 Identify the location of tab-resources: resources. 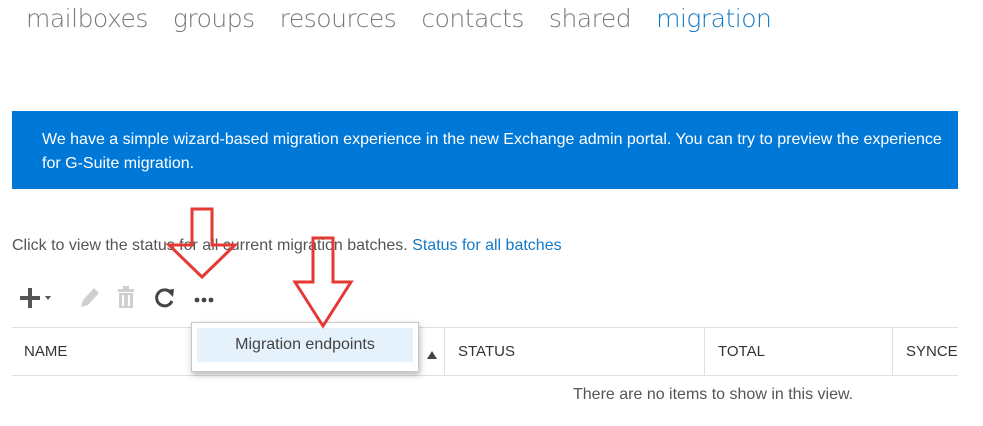
(338, 18).